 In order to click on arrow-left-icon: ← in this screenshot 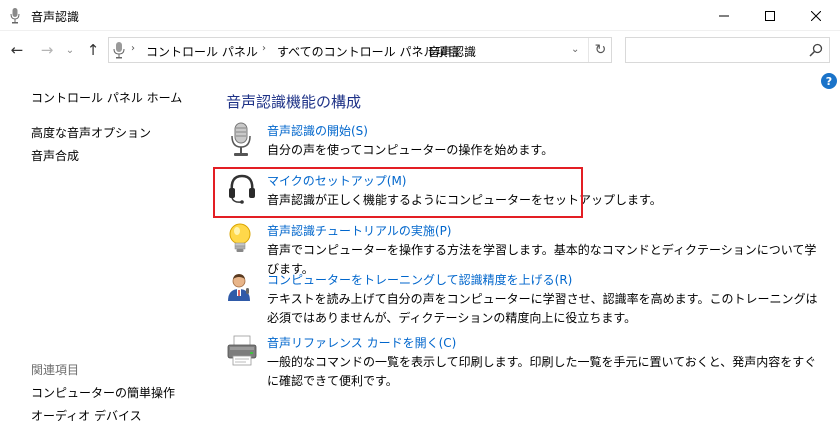, I will do `click(17, 50)`.